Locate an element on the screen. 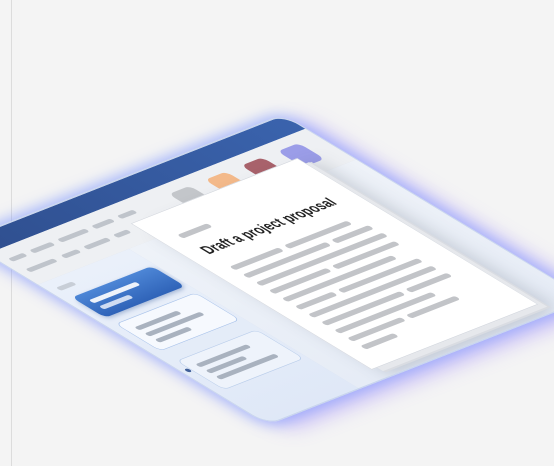 The height and width of the screenshot is (466, 554). sidebar-header-placeholder is located at coordinates (66, 286).